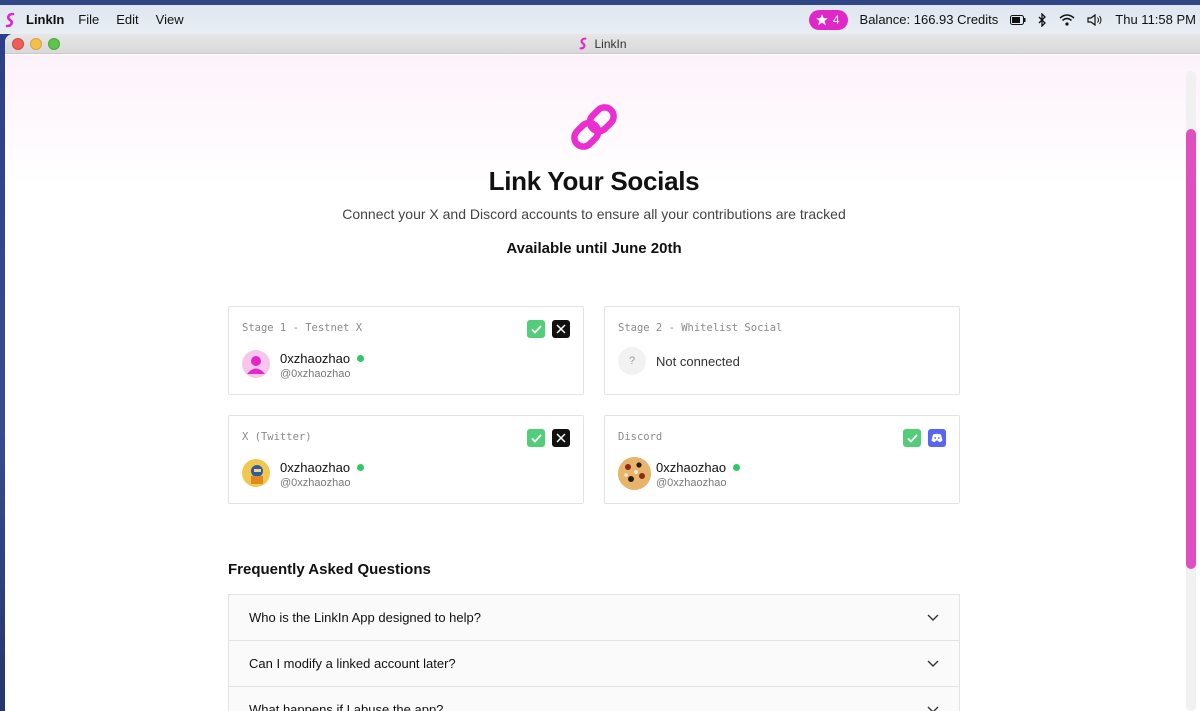  Describe the element at coordinates (782, 459) in the screenshot. I see `card-discord: Discord 0xzhaozhao @0xzhaozhao` at that location.